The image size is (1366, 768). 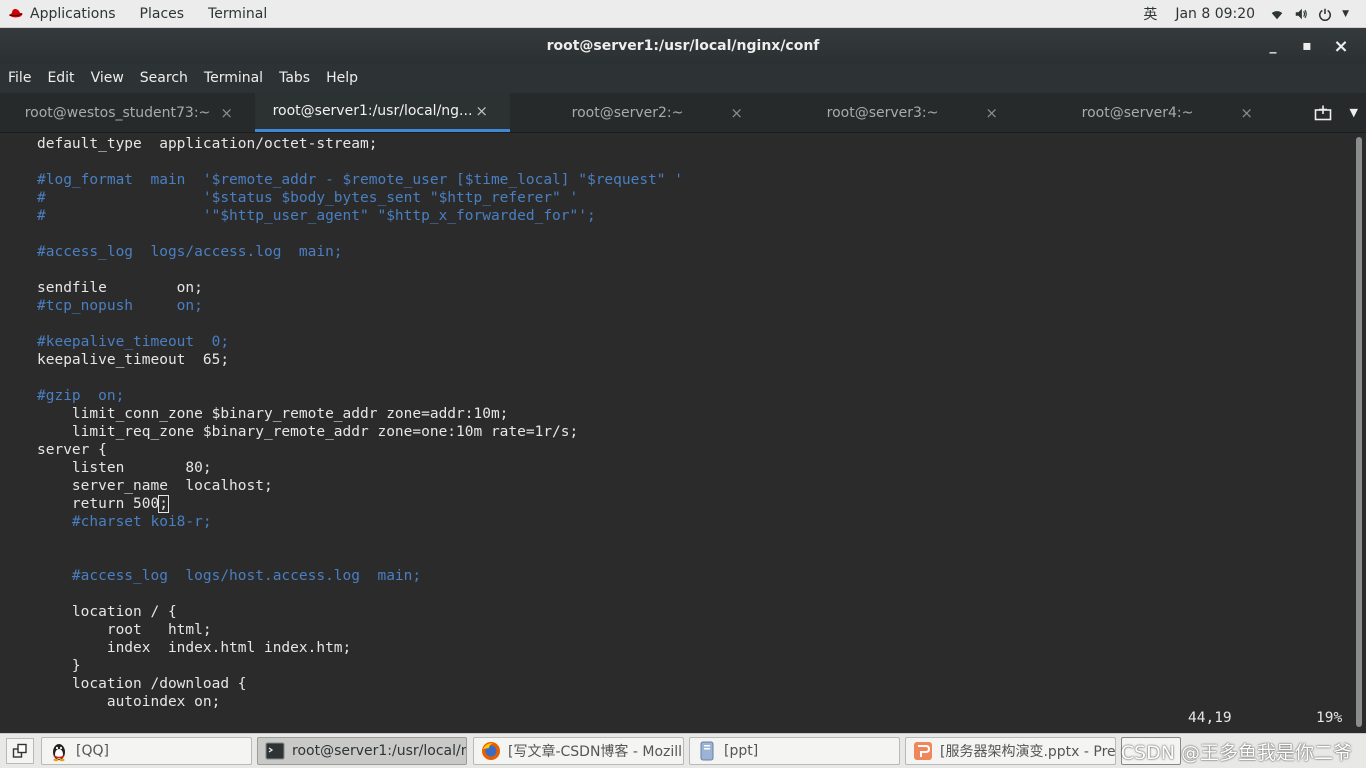 What do you see at coordinates (98, 504) in the screenshot?
I see `line-text: return 500` at bounding box center [98, 504].